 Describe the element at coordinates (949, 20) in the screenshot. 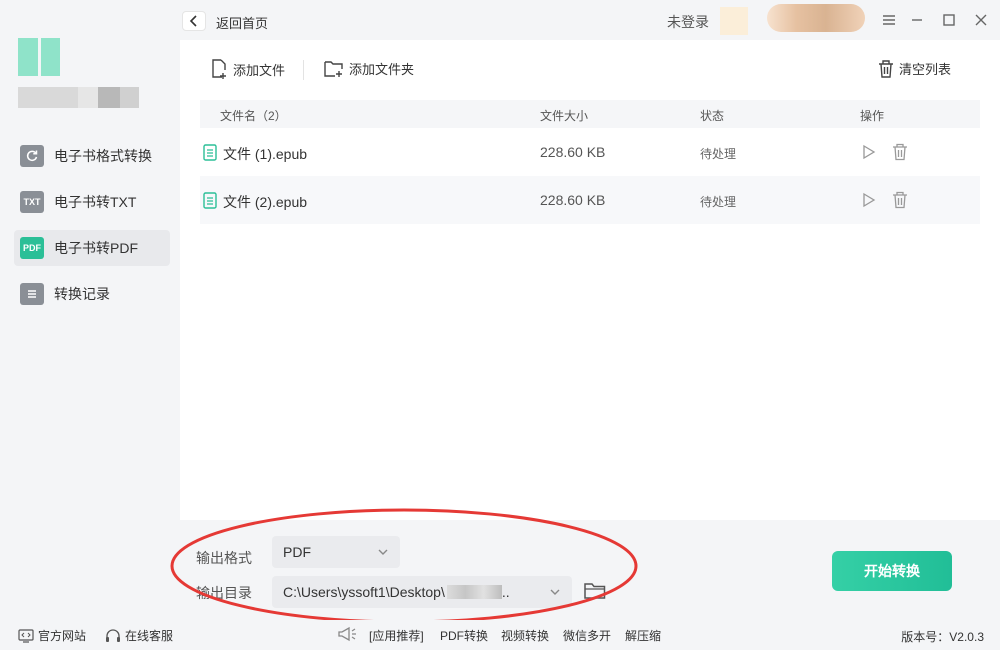

I see `maximize-icon` at that location.